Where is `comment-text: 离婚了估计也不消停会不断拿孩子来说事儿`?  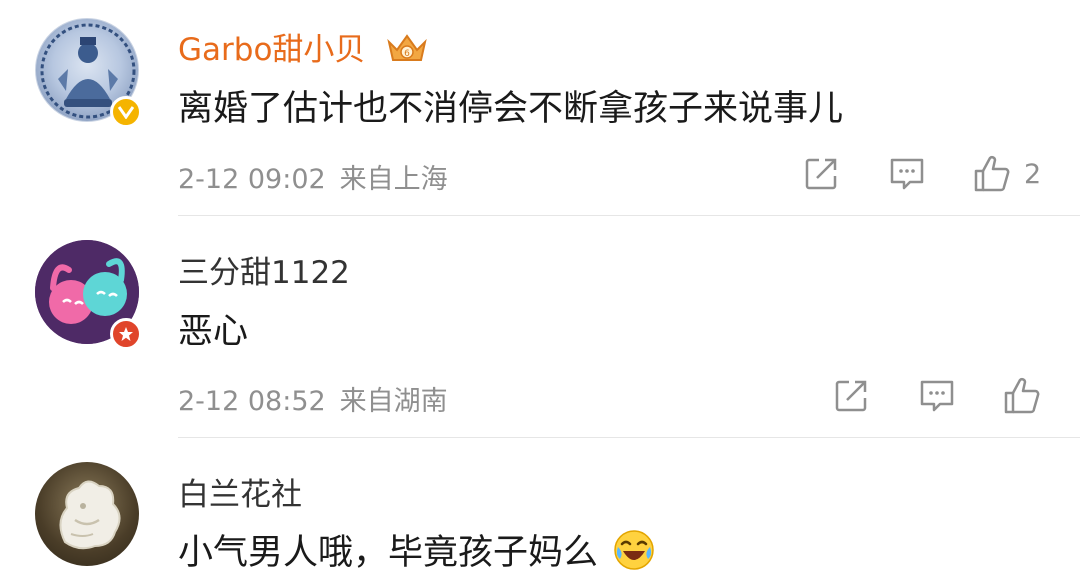
comment-text: 离婚了估计也不消停会不断拿孩子来说事儿 is located at coordinates (511, 109).